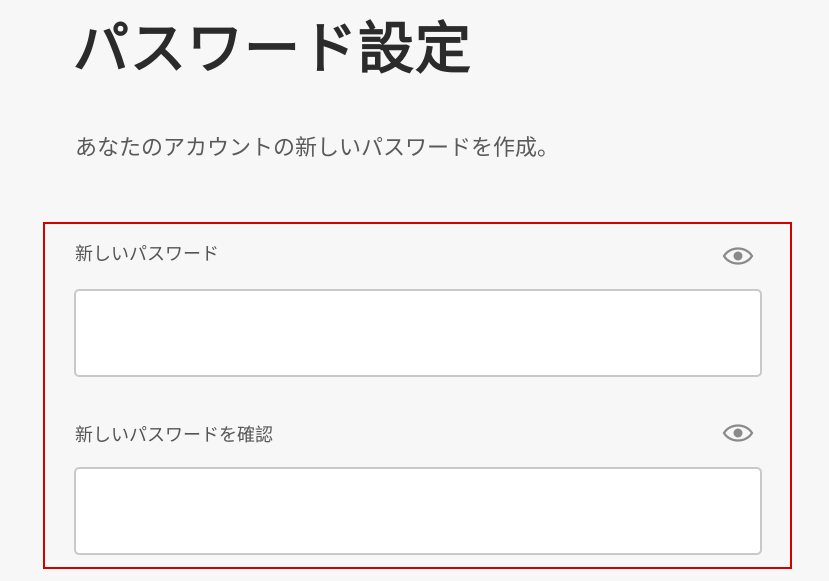 The width and height of the screenshot is (829, 581). What do you see at coordinates (317, 148) in the screenshot?
I see `page-subtitle: あなたのアカウントの新しいパスワードを作成。` at bounding box center [317, 148].